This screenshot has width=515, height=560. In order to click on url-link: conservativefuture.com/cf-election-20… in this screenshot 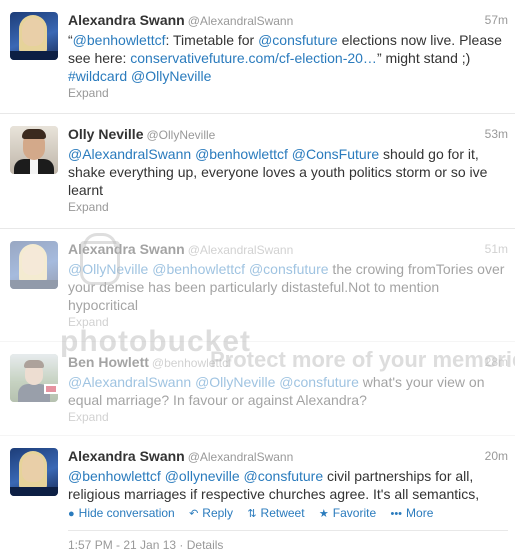, I will do `click(253, 58)`.